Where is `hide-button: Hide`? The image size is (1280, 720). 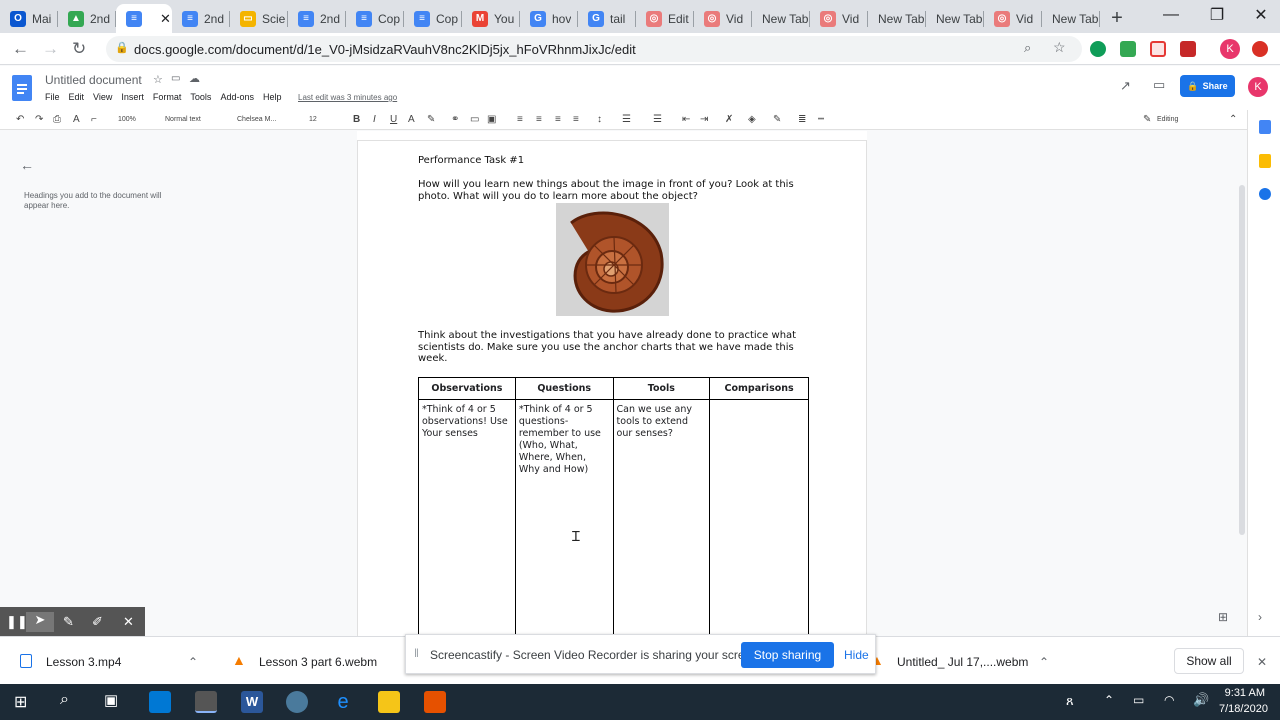 hide-button: Hide is located at coordinates (856, 655).